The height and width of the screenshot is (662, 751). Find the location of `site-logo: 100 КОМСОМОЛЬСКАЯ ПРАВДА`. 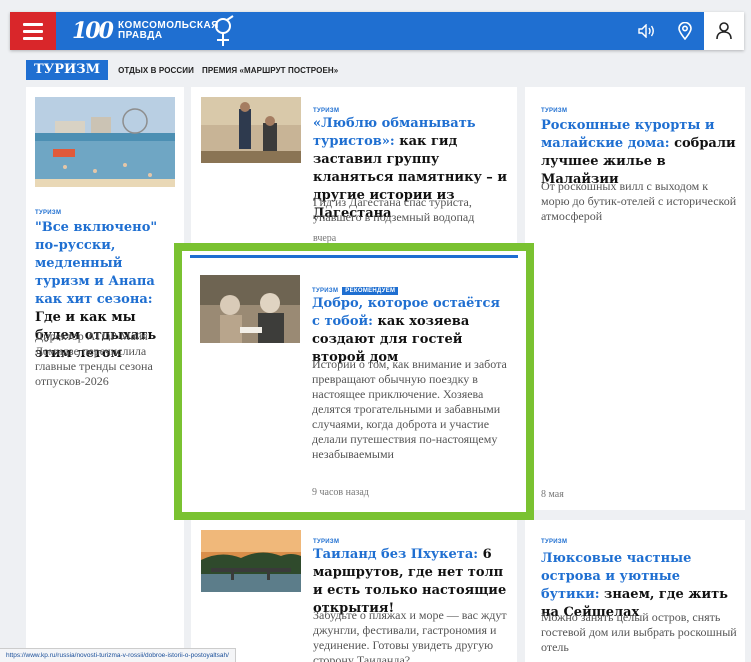

site-logo: 100 КОМСОМОЛЬСКАЯ ПРАВДА is located at coordinates (145, 31).